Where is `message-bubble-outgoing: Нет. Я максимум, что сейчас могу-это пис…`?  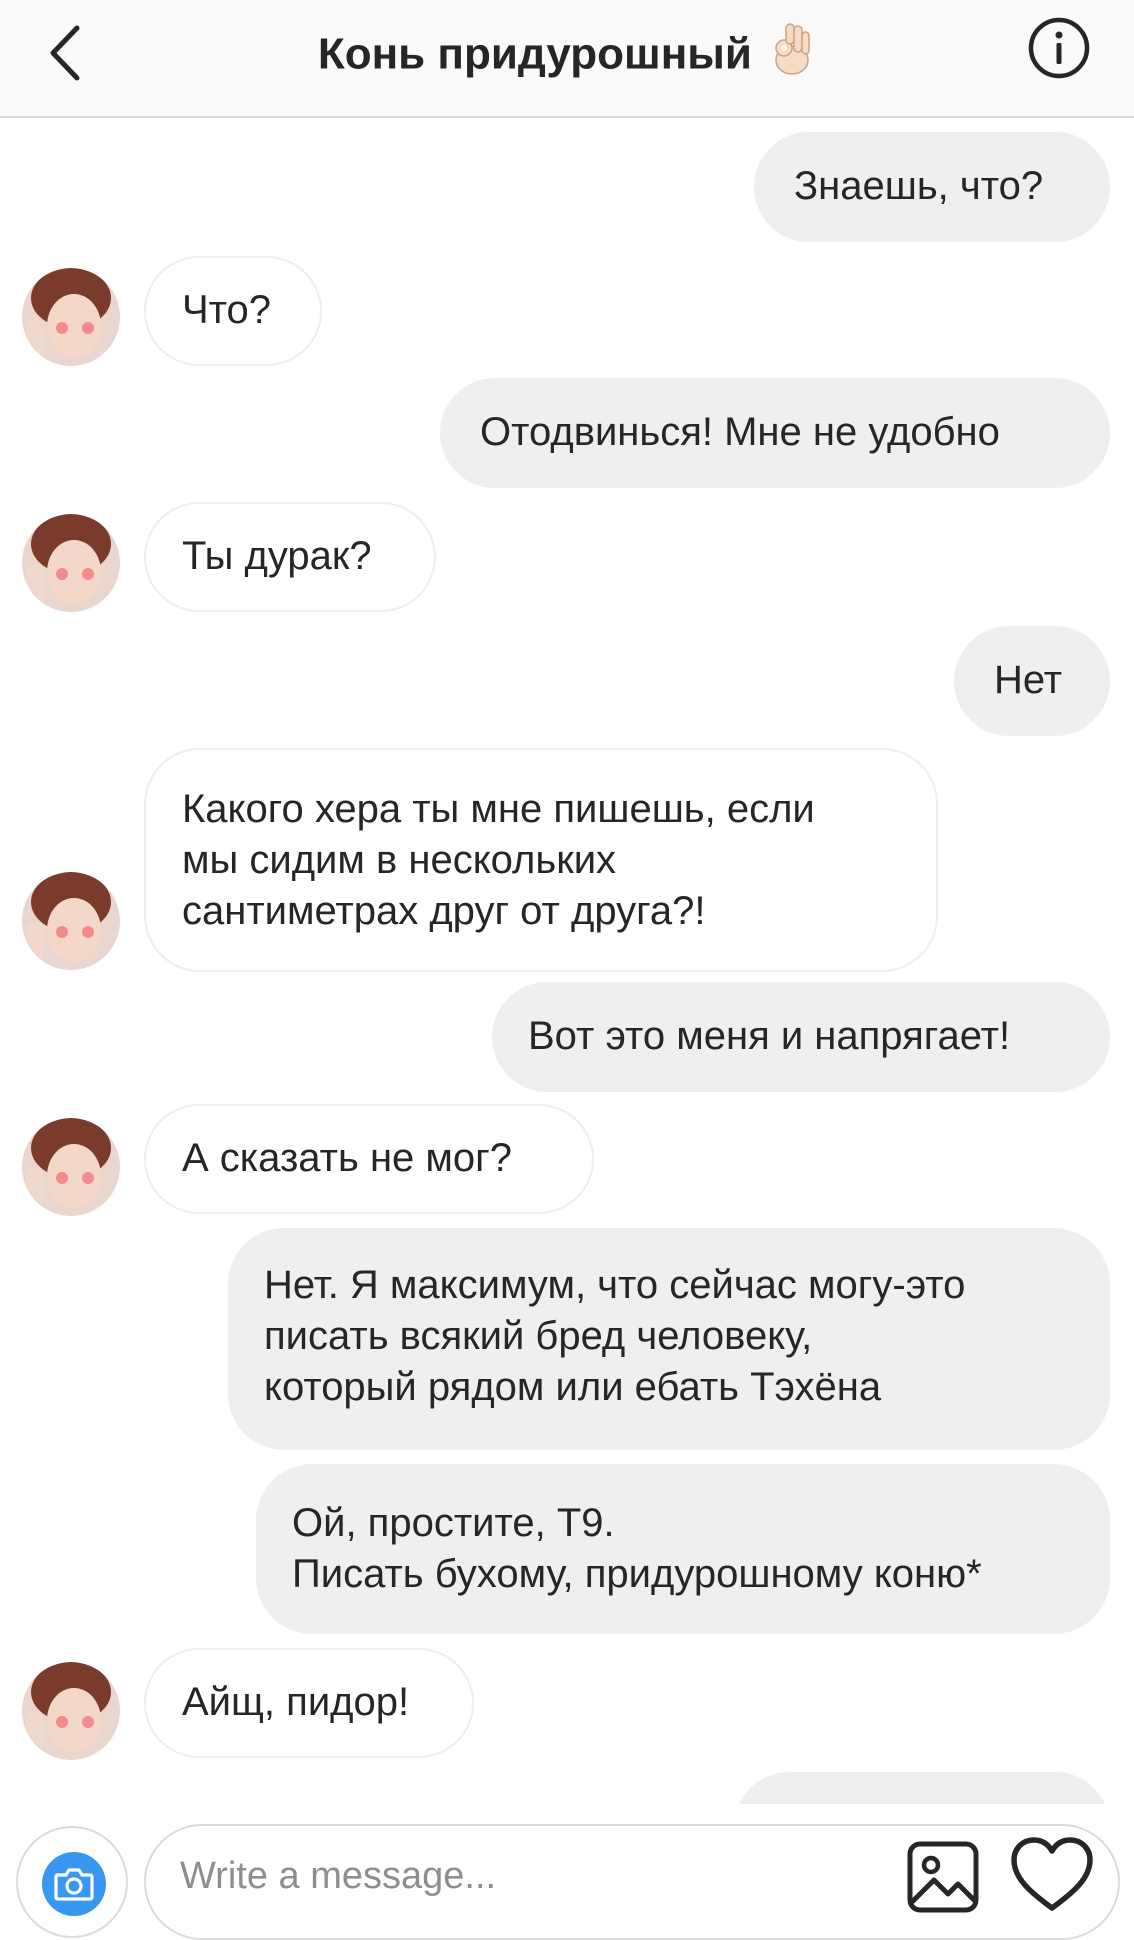
message-bubble-outgoing: Нет. Я максимум, что сейчас могу-это пис… is located at coordinates (669, 1339).